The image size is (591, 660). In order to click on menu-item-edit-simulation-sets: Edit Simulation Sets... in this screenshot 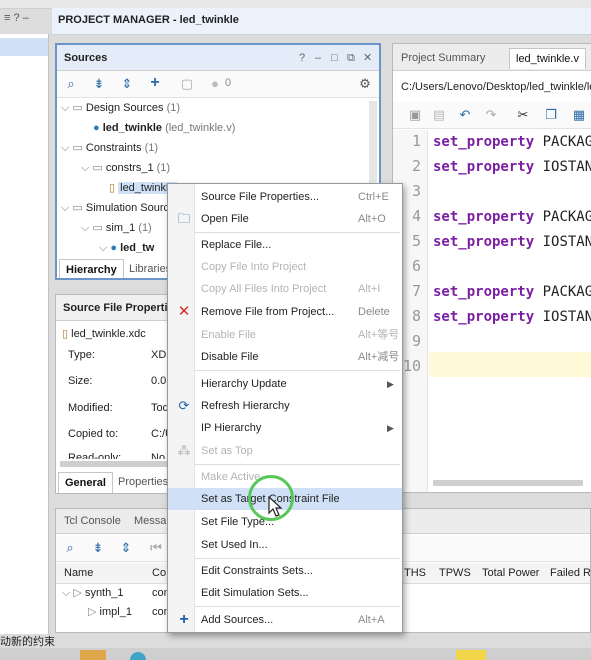, I will do `click(285, 593)`.